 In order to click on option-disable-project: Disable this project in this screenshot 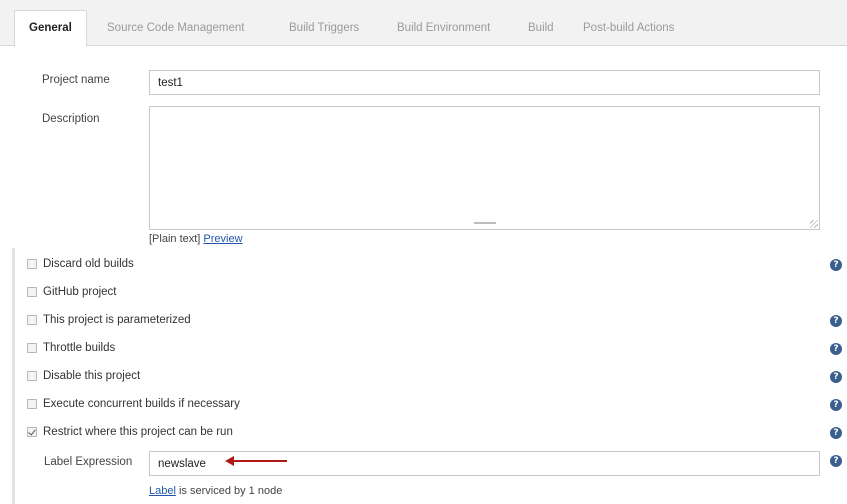, I will do `click(83, 376)`.